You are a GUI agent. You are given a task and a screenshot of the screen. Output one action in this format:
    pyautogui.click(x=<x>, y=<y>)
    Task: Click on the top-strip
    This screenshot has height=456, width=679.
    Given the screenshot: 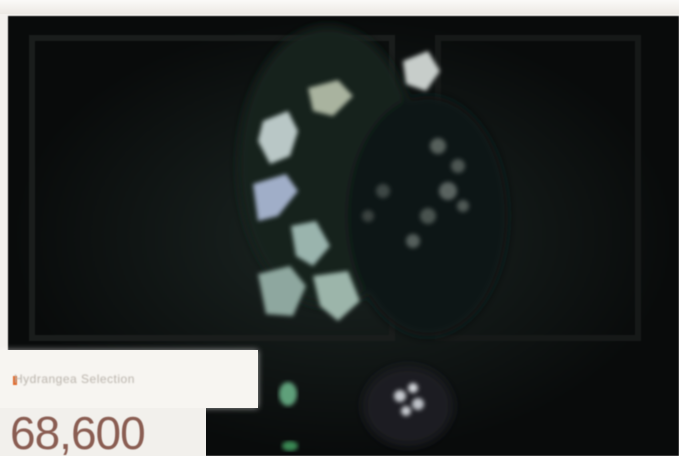 What is the action you would take?
    pyautogui.click(x=339, y=7)
    